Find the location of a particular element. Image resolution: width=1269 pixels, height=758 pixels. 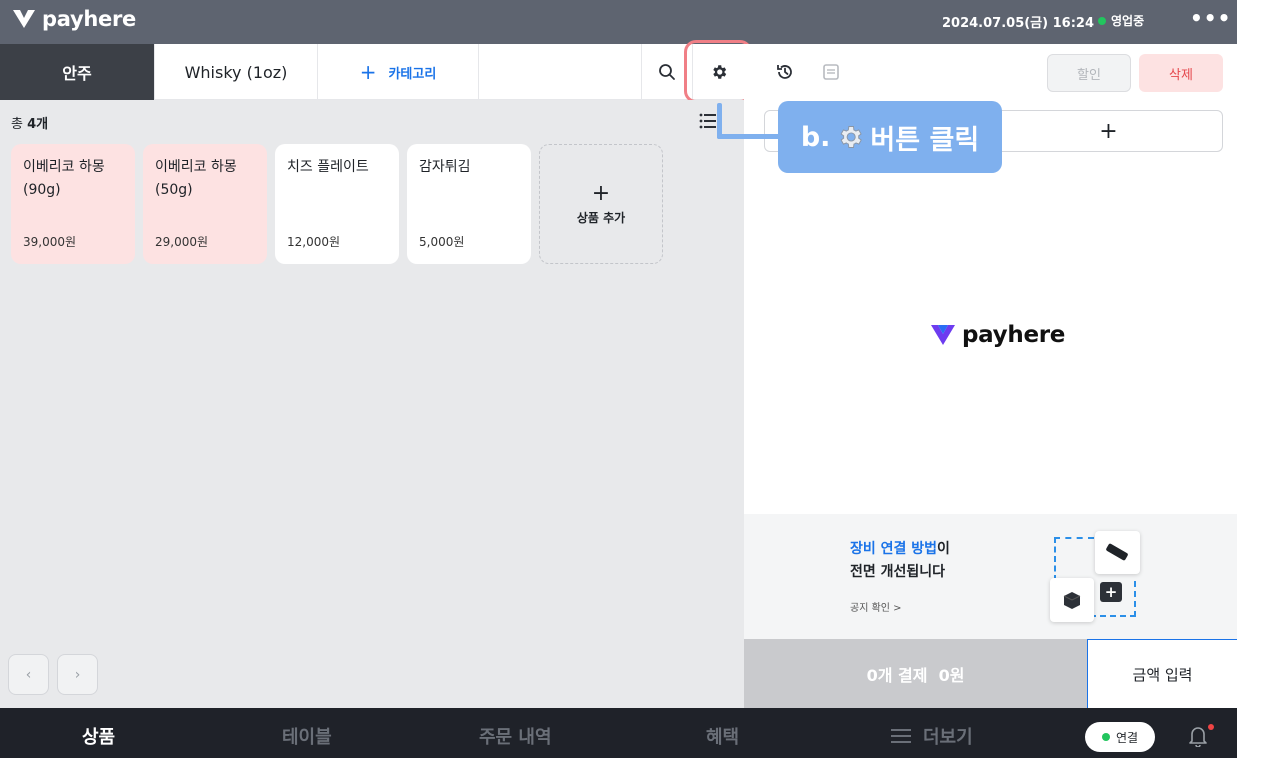

memo-icon is located at coordinates (831, 72).